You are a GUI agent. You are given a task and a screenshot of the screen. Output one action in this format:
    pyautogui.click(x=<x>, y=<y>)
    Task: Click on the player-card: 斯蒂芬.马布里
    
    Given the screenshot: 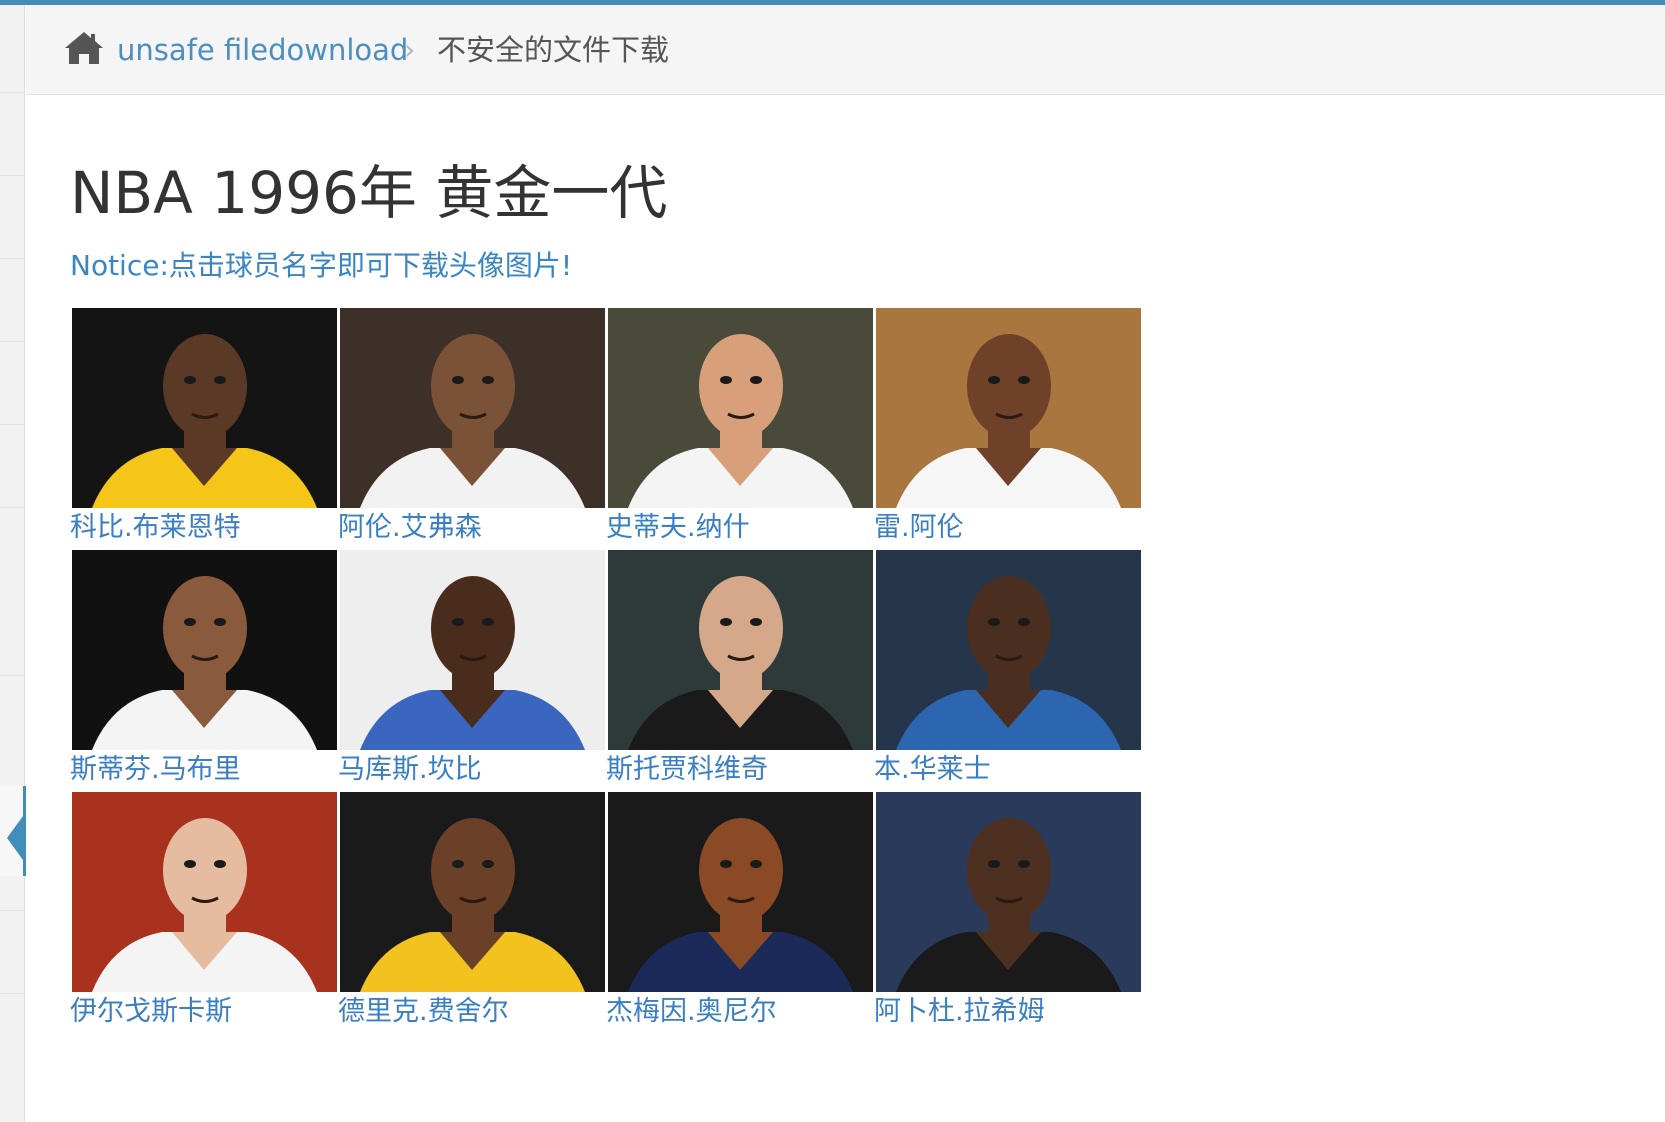 What is the action you would take?
    pyautogui.click(x=203, y=672)
    